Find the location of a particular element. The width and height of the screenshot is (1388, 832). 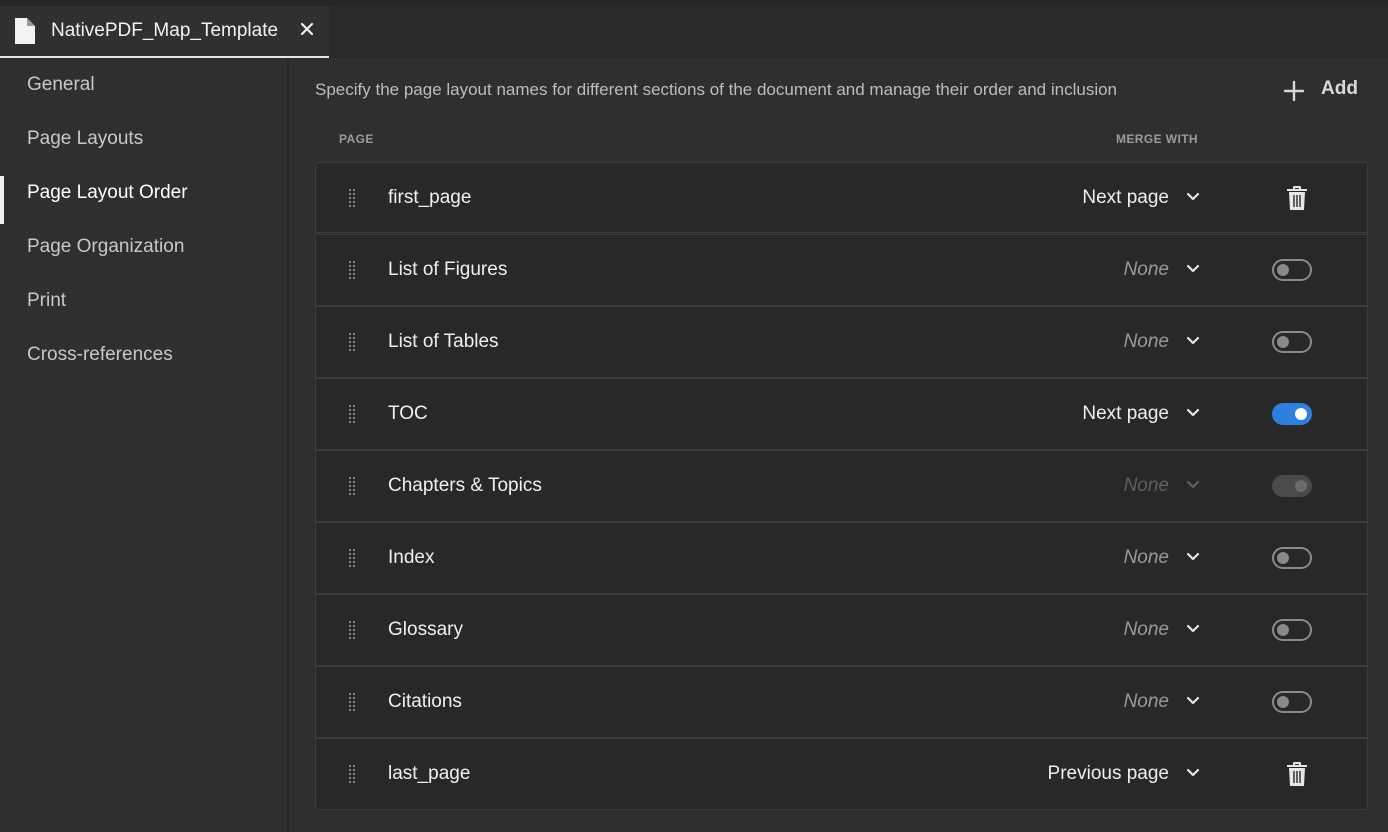

layout-row-list-of-tables: List of Tables None is located at coordinates (841, 342).